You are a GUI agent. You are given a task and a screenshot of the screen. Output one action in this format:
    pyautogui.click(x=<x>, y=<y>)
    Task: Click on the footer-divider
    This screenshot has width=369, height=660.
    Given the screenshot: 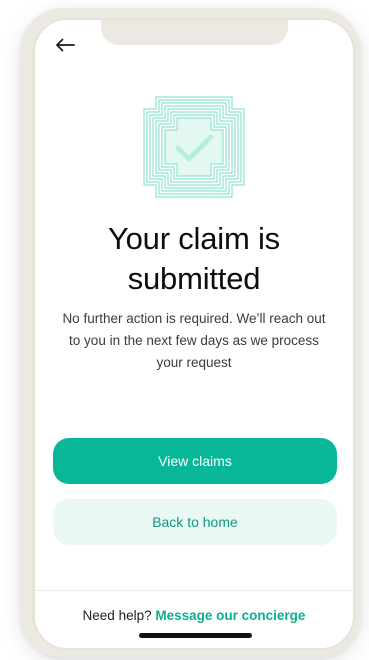 What is the action you would take?
    pyautogui.click(x=194, y=590)
    